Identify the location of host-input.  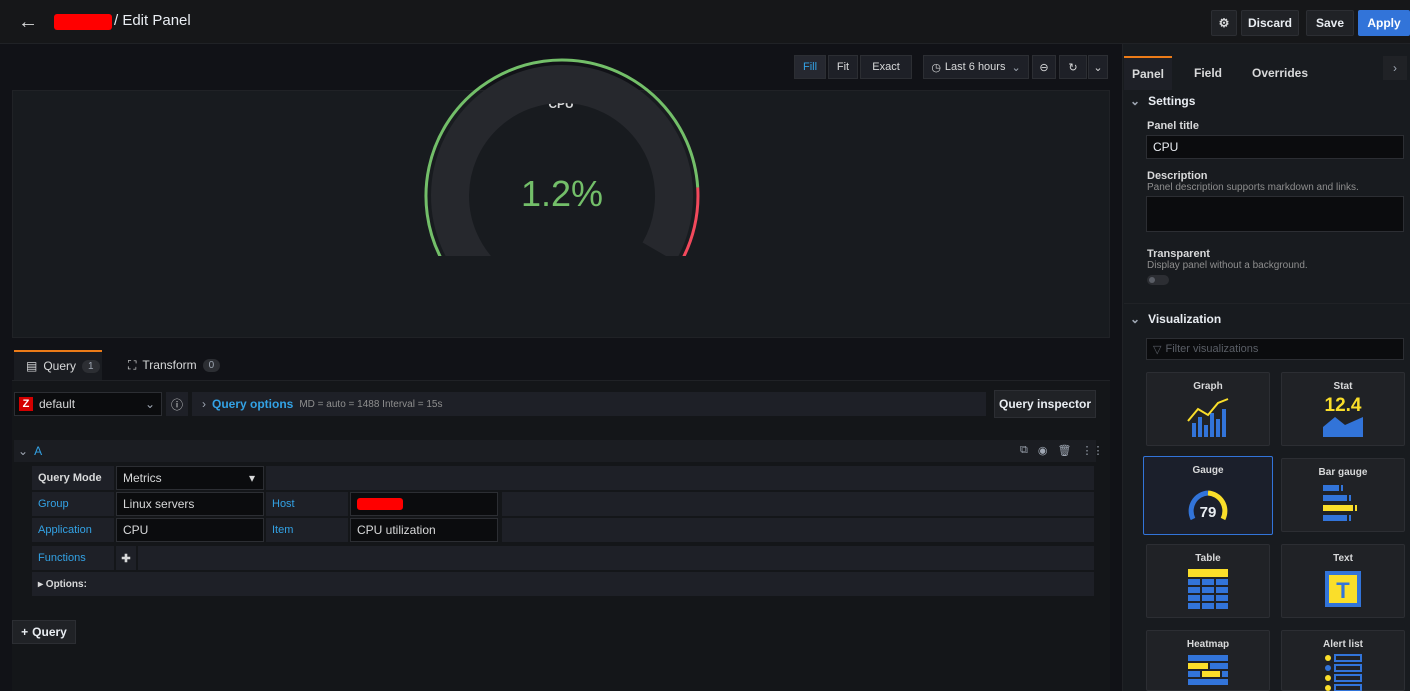
(424, 504).